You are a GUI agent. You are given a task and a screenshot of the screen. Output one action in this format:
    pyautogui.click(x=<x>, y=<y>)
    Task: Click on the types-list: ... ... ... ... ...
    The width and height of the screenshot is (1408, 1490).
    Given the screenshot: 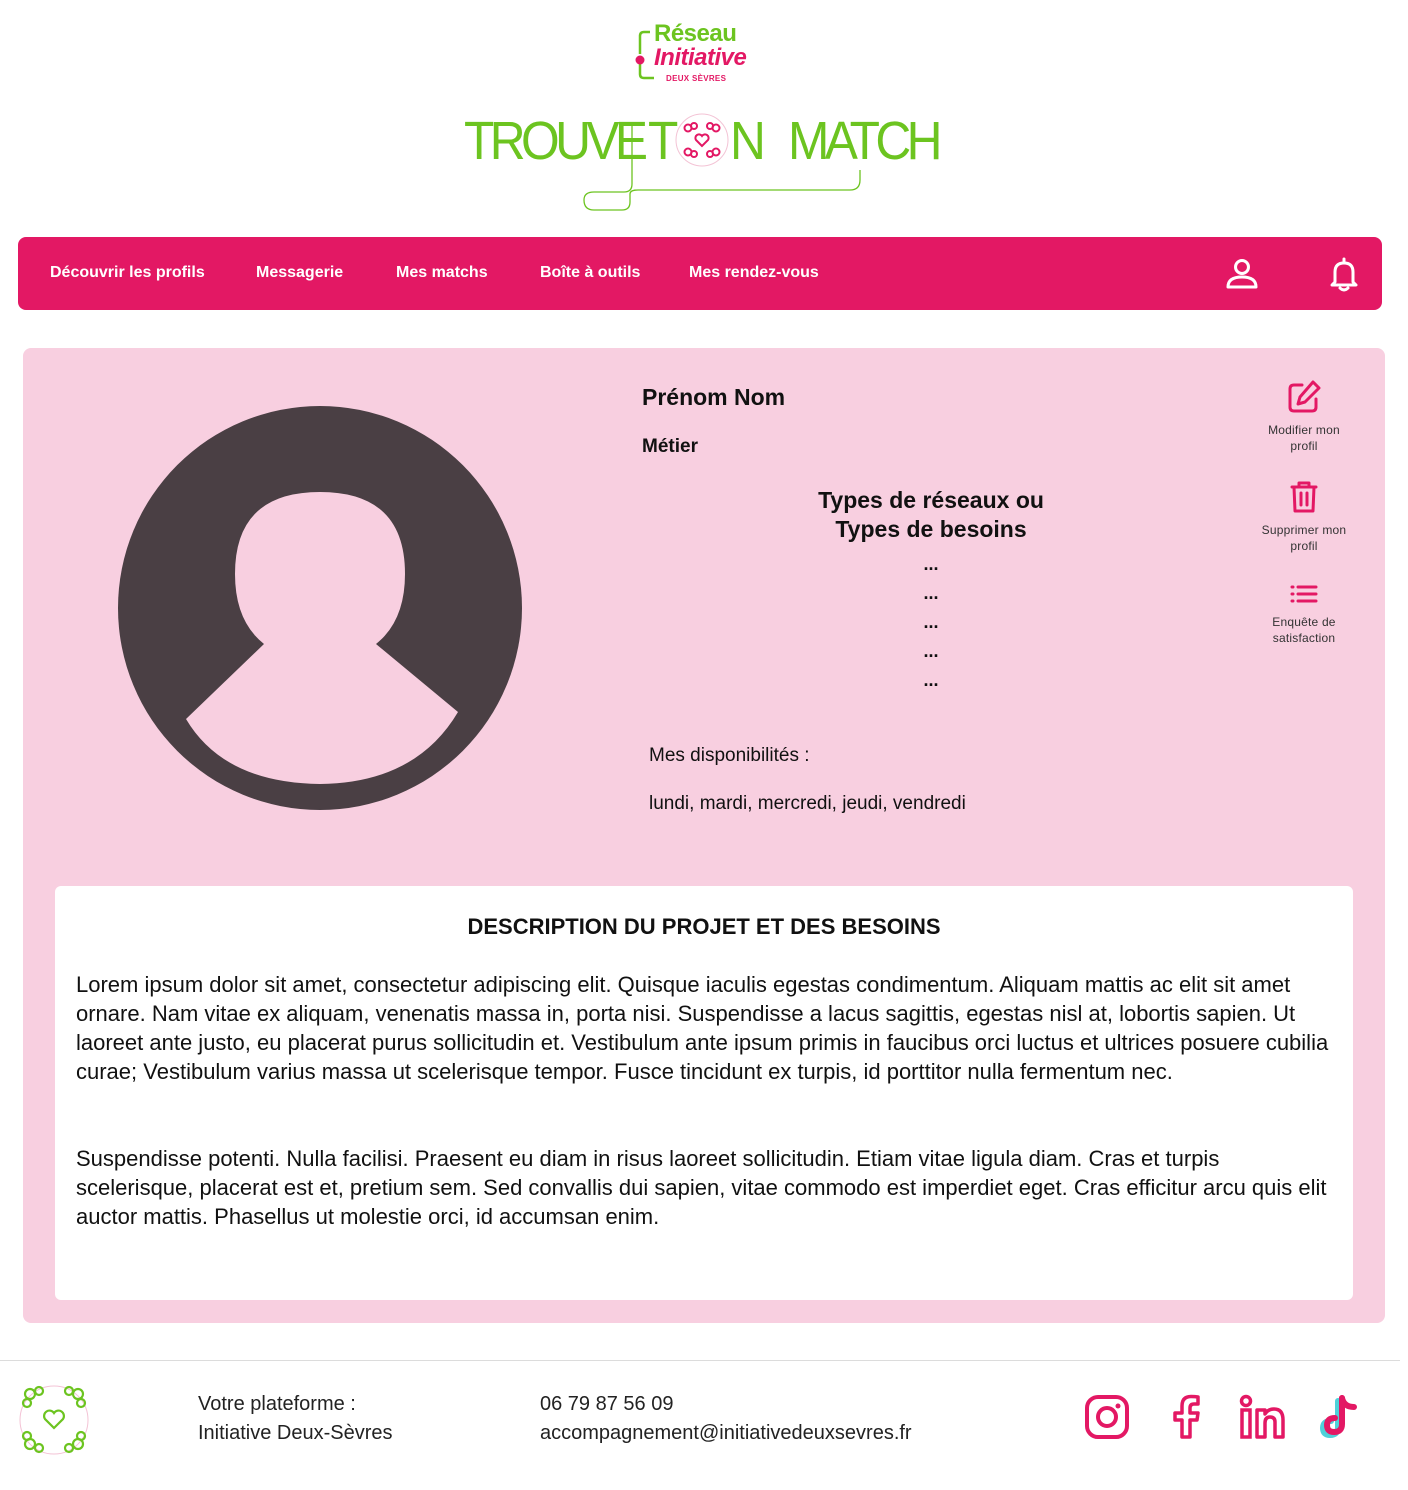 What is the action you would take?
    pyautogui.click(x=931, y=622)
    